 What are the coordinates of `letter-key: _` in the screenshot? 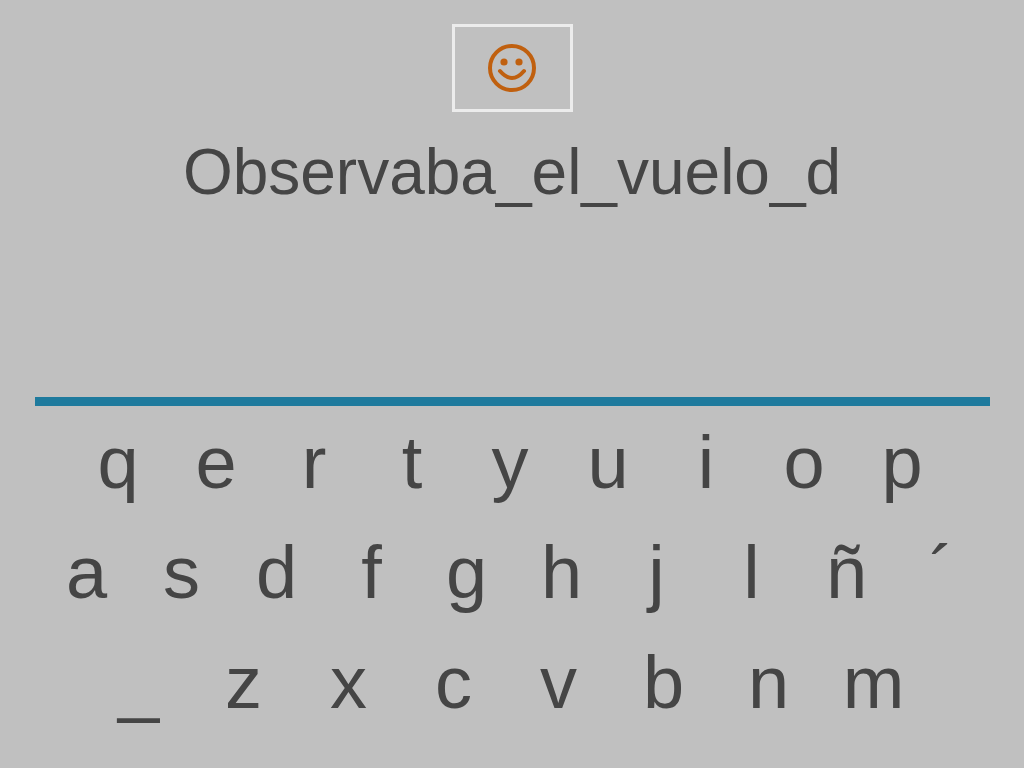 It's located at (138, 683).